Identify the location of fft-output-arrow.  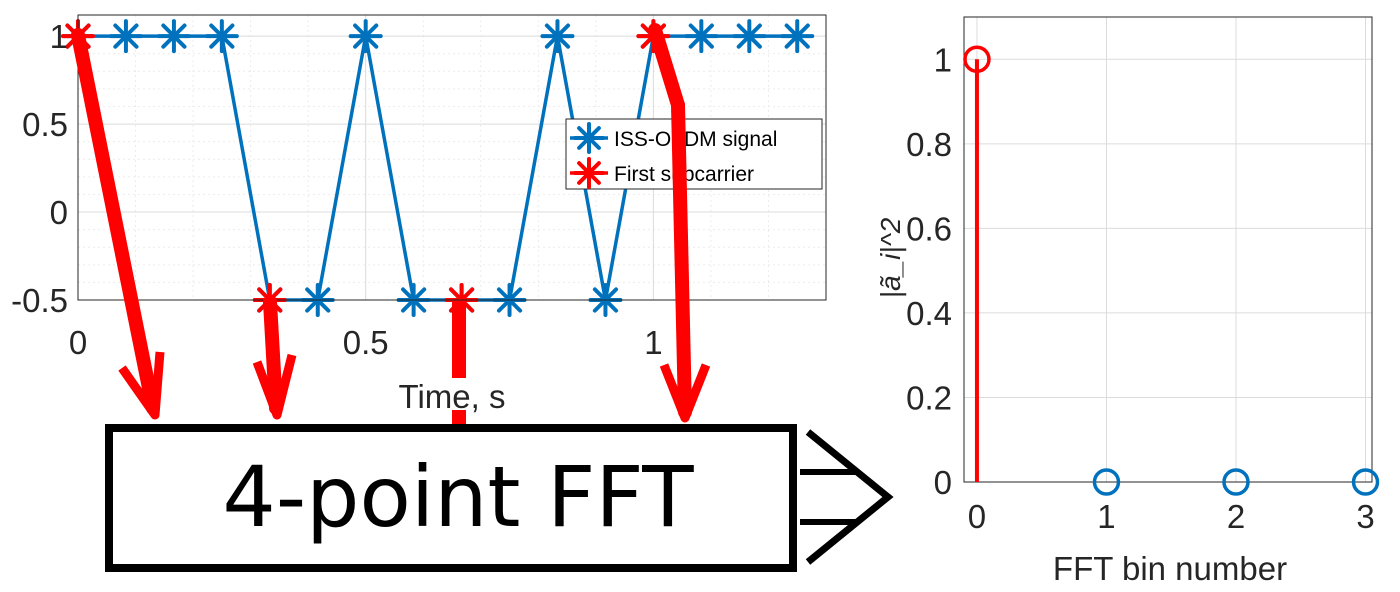
(847, 497).